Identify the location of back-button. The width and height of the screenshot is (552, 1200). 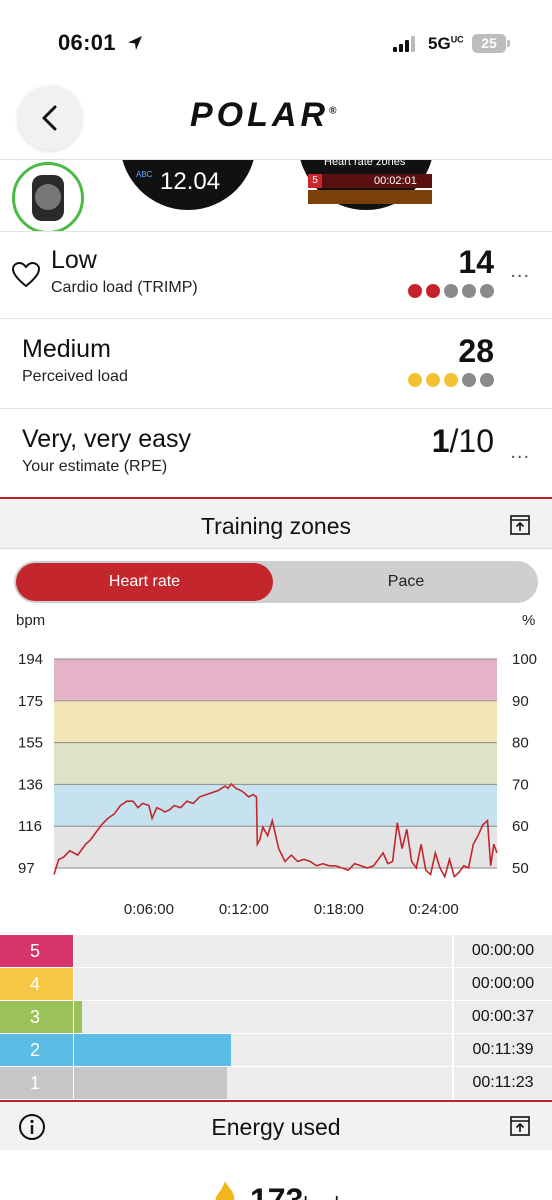
(50, 118).